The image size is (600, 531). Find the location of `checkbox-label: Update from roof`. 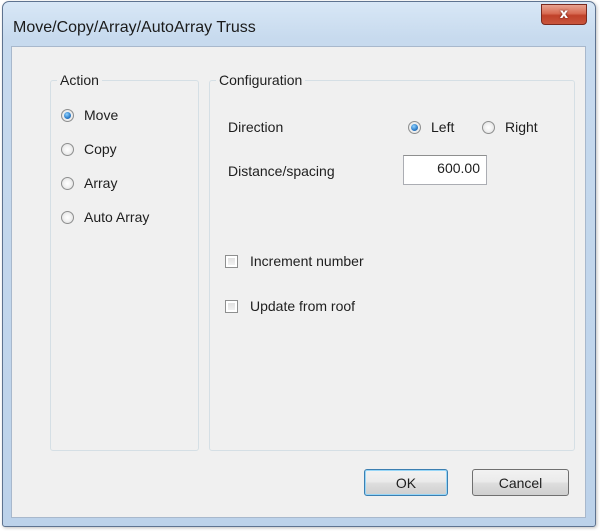

checkbox-label: Update from roof is located at coordinates (303, 306).